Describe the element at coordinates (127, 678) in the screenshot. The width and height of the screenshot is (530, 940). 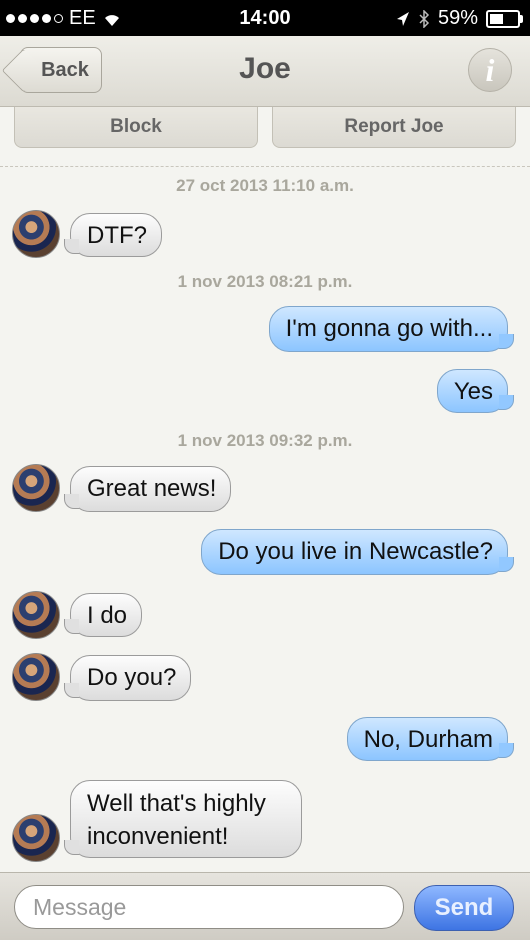
I see `incoming-message-bubble: Do you?` at that location.